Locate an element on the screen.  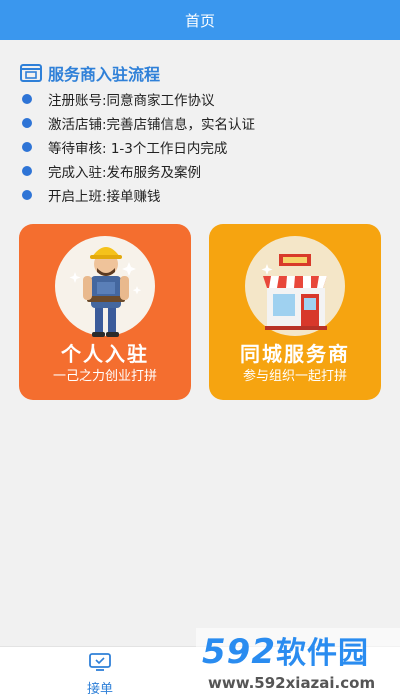
page-title: 首页 is located at coordinates (199, 20).